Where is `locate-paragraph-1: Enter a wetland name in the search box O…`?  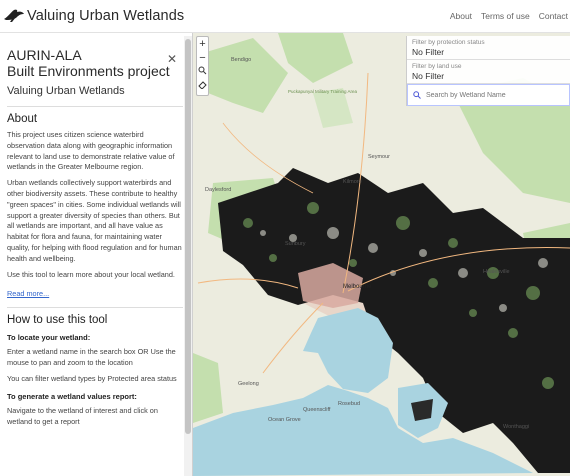 locate-paragraph-1: Enter a wetland name in the search box O… is located at coordinates (91, 357).